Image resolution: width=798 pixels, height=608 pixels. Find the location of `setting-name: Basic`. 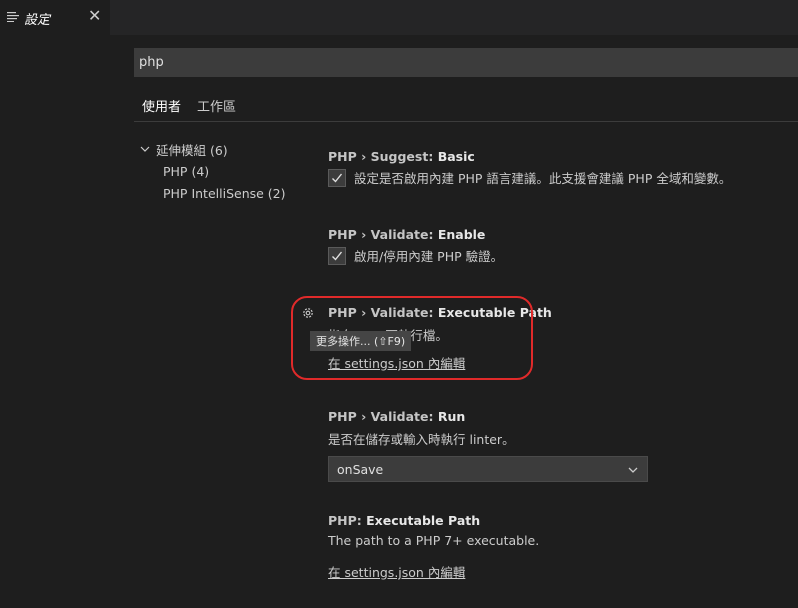

setting-name: Basic is located at coordinates (456, 156).